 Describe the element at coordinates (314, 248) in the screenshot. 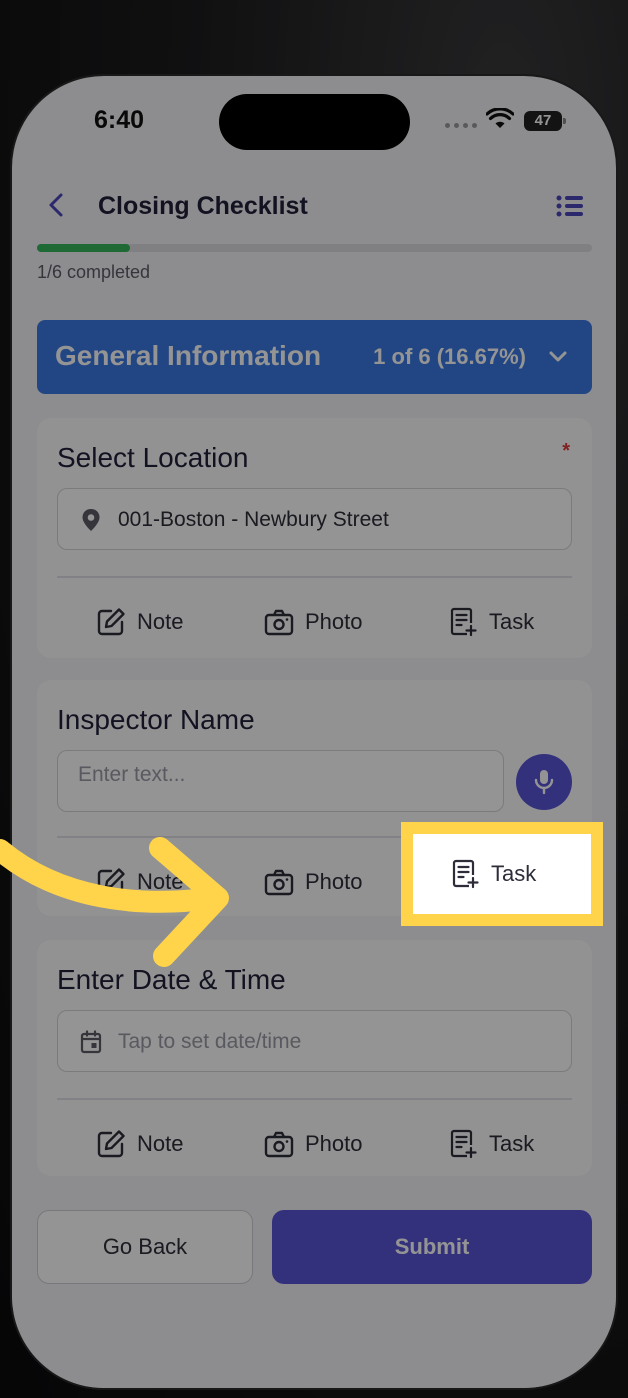

I see `progress-bar` at that location.